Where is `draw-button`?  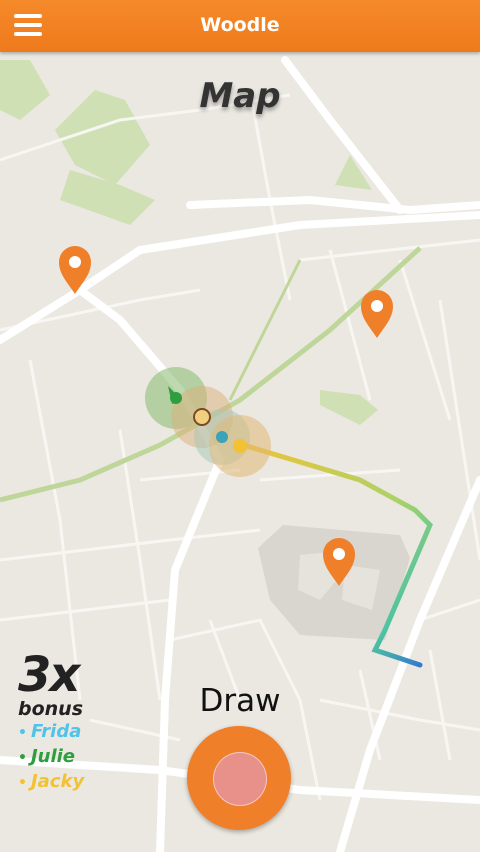 draw-button is located at coordinates (239, 778).